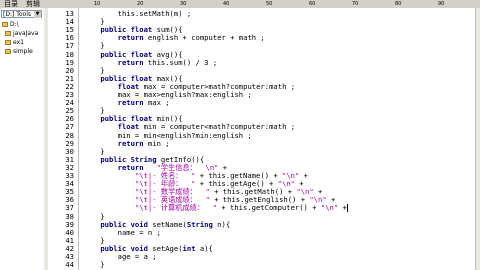  What do you see at coordinates (278, 4) in the screenshot?
I see `column-ruler: 10 20 30 40 50 60 70 80 90` at bounding box center [278, 4].